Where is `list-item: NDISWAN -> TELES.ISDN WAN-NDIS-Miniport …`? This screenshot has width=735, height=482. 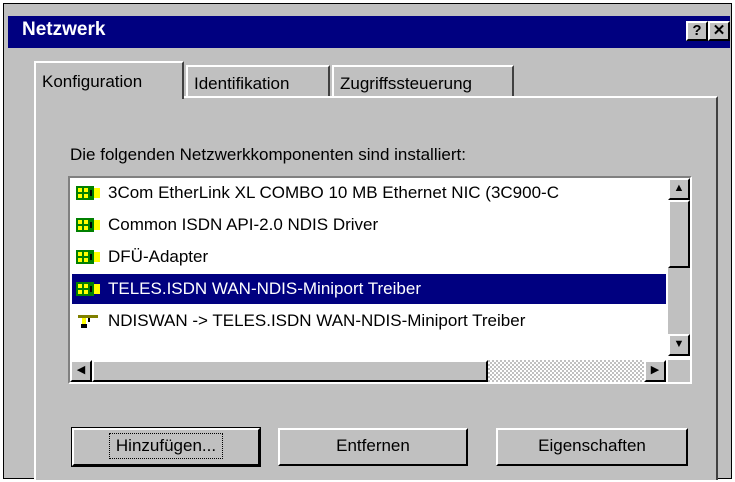 list-item: NDISWAN -> TELES.ISDN WAN-NDIS-Miniport … is located at coordinates (369, 321).